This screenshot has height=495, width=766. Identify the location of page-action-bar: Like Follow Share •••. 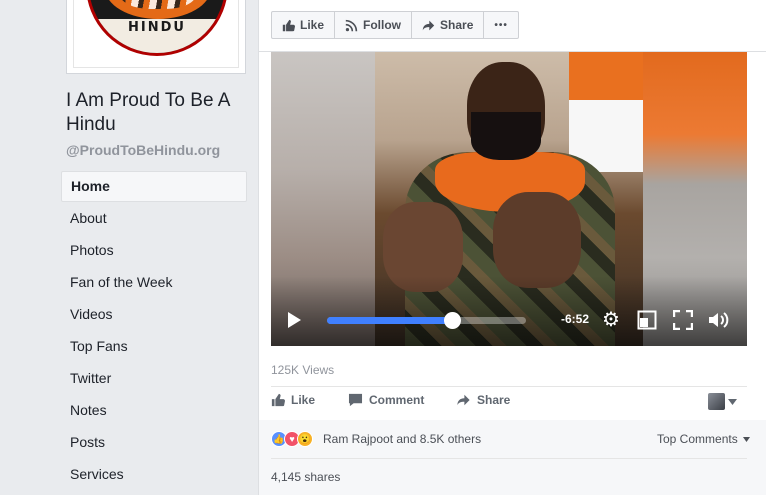
(512, 26).